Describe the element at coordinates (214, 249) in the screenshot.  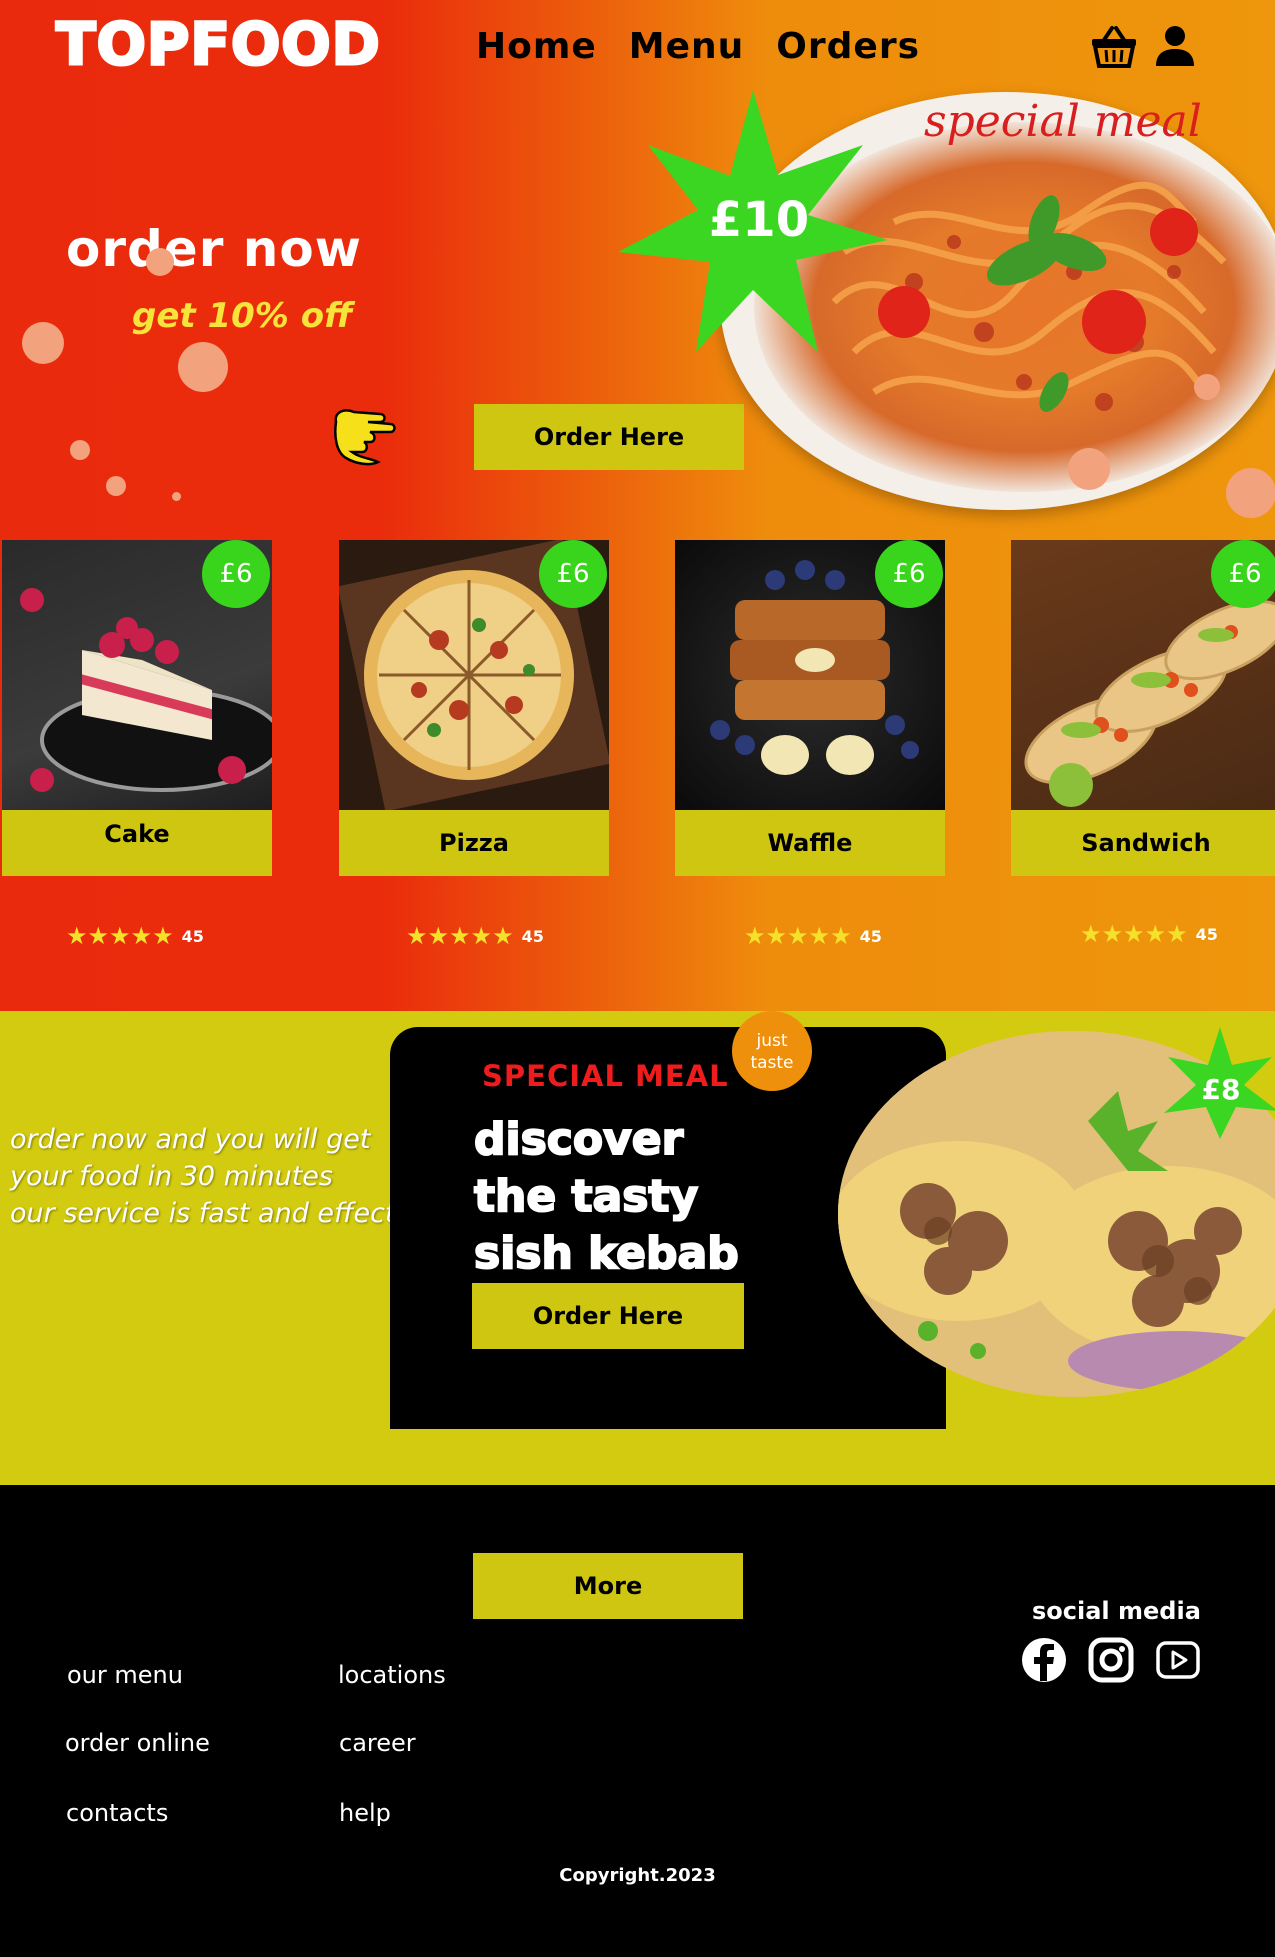
I see `hero-headline: order now` at that location.